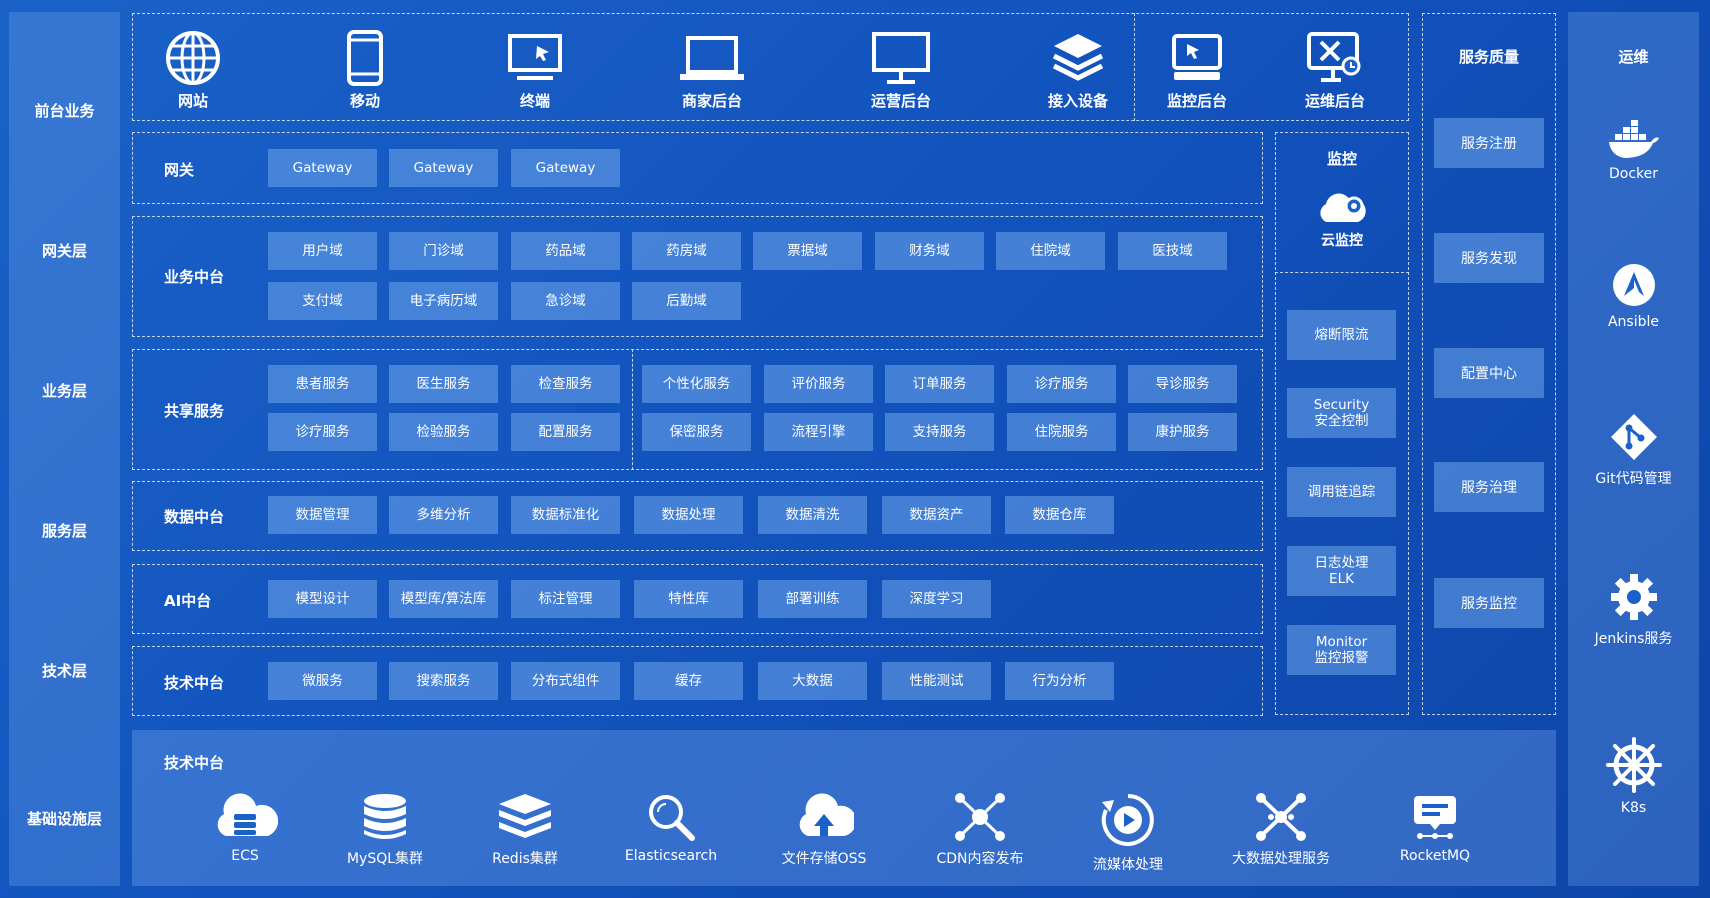 This screenshot has width=1710, height=898. What do you see at coordinates (688, 515) in the screenshot?
I see `data-chip: 数据处理` at bounding box center [688, 515].